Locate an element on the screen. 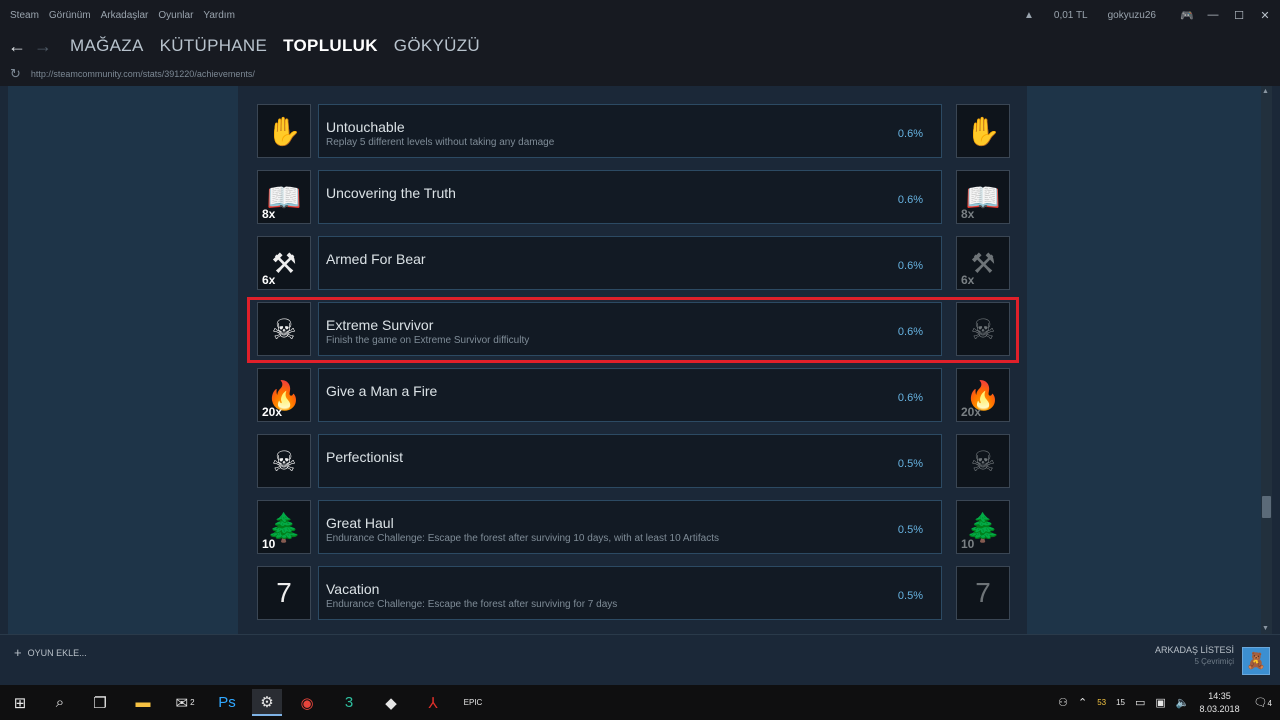  wallet-balance: 0,01 TL is located at coordinates (1071, 15).